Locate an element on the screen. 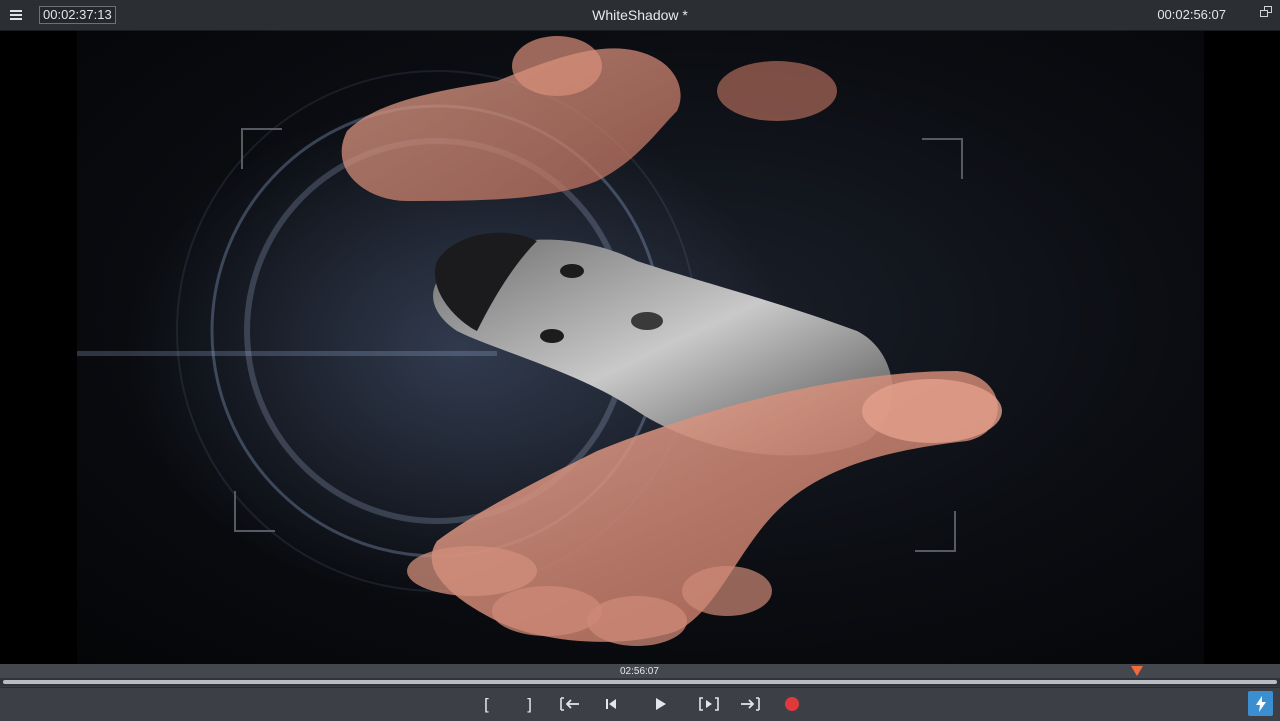  go-to-mark-in-icon is located at coordinates (569, 704).